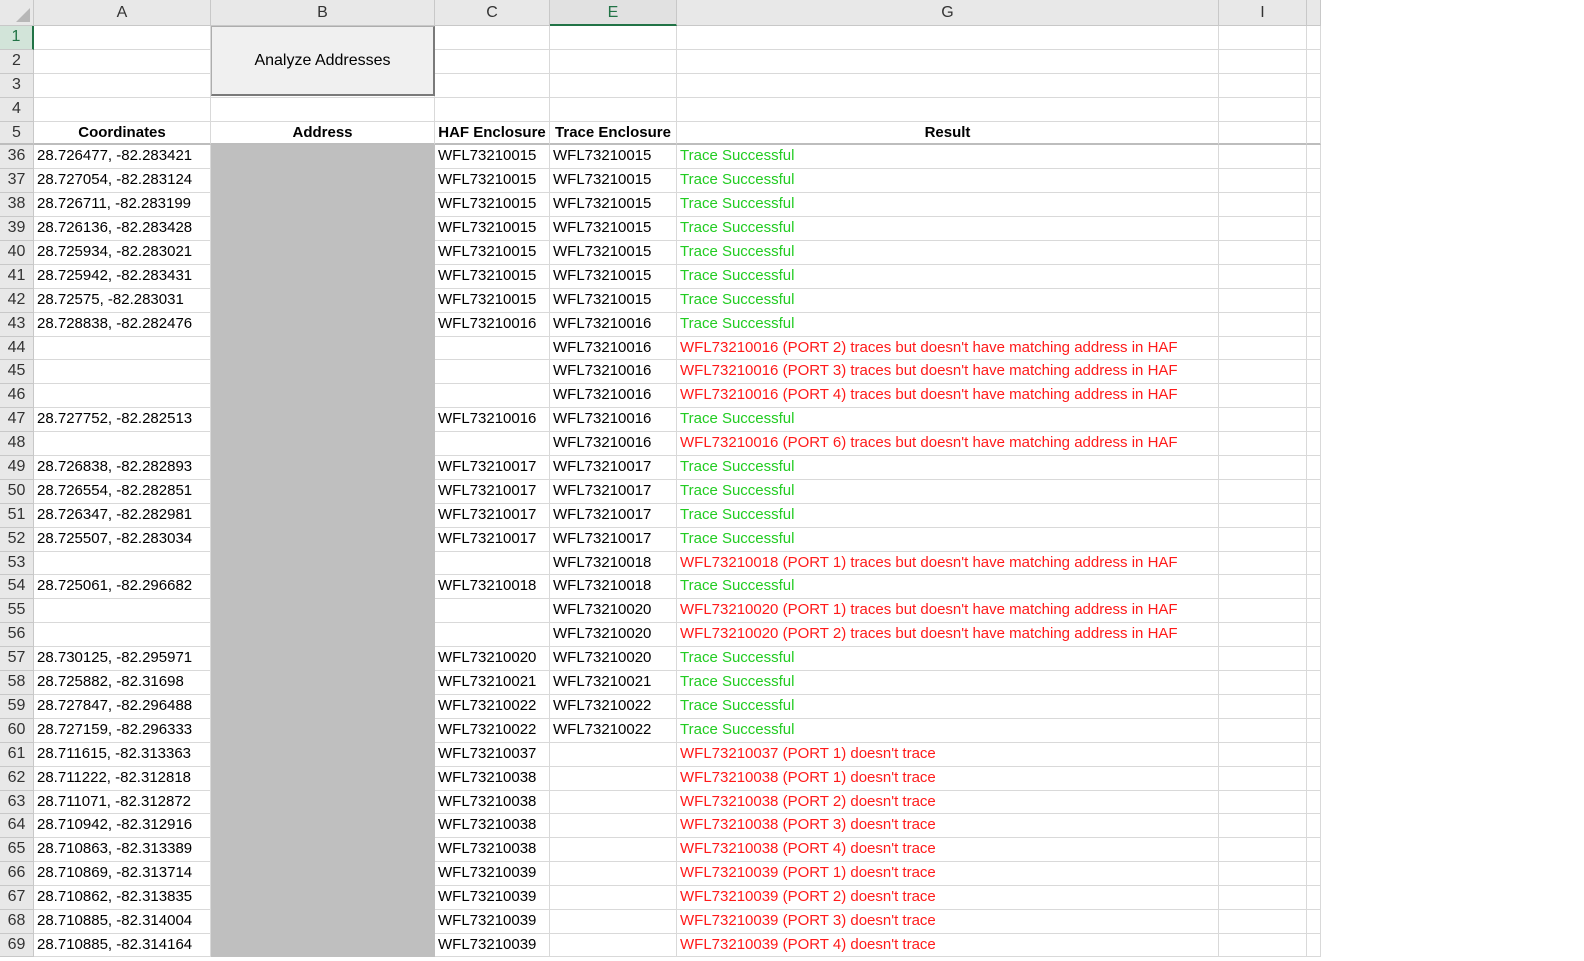 Image resolution: width=1584 pixels, height=961 pixels. Describe the element at coordinates (122, 420) in the screenshot. I see `coordinates-cell: 28.727752, -82.282513` at that location.